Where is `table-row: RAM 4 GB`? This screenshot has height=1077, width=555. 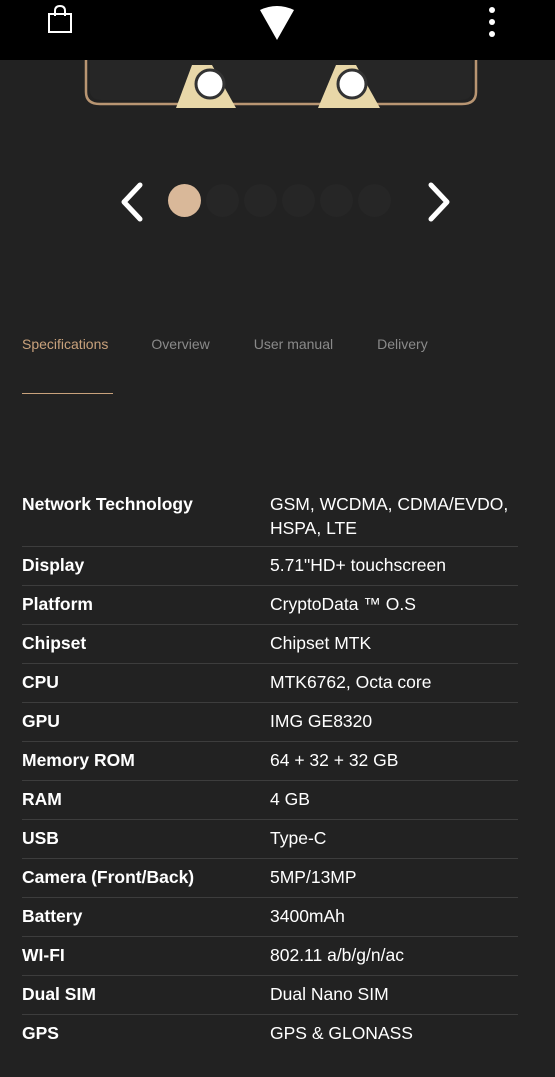 table-row: RAM 4 GB is located at coordinates (270, 800).